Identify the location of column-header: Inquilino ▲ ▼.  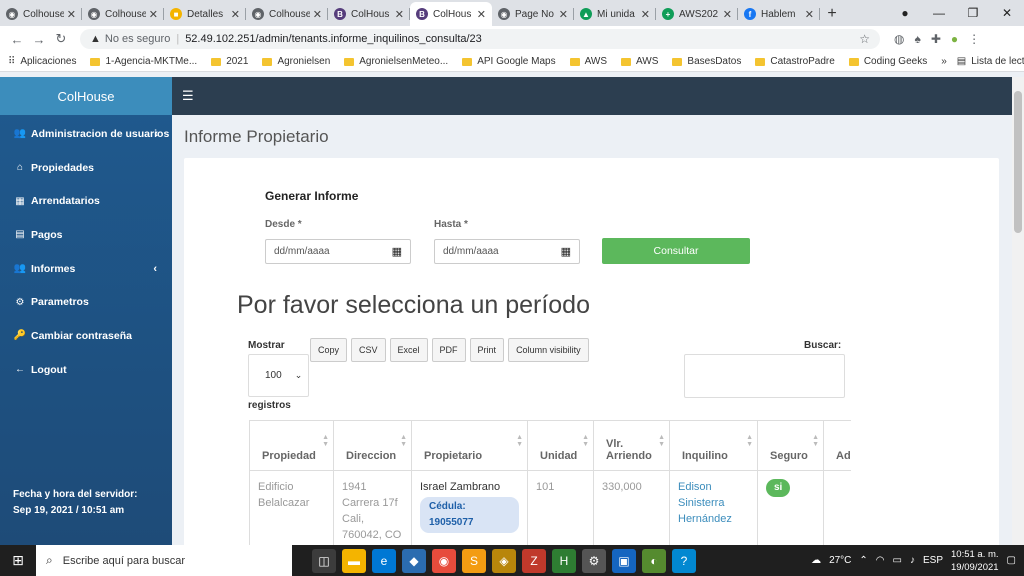
(713, 445).